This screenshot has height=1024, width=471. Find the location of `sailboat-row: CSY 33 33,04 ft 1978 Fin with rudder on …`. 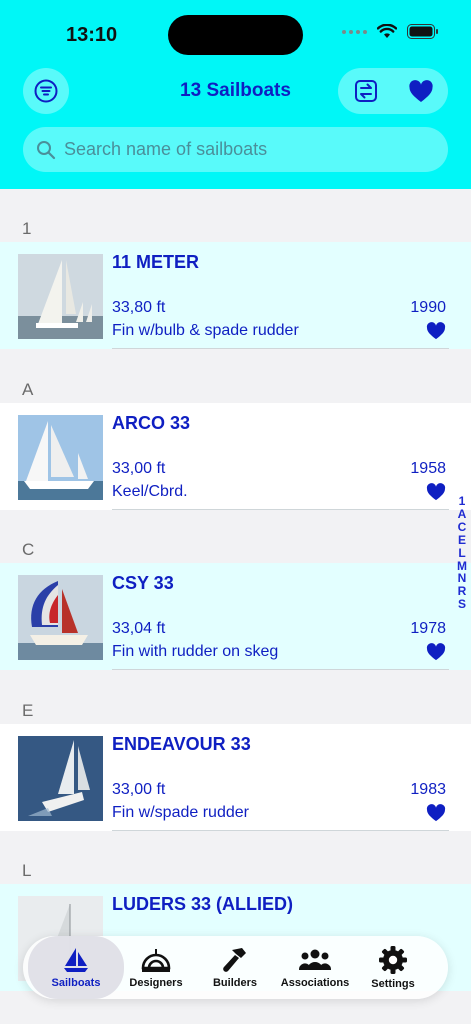

sailboat-row: CSY 33 33,04 ft 1978 Fin with rudder on … is located at coordinates (235, 616).